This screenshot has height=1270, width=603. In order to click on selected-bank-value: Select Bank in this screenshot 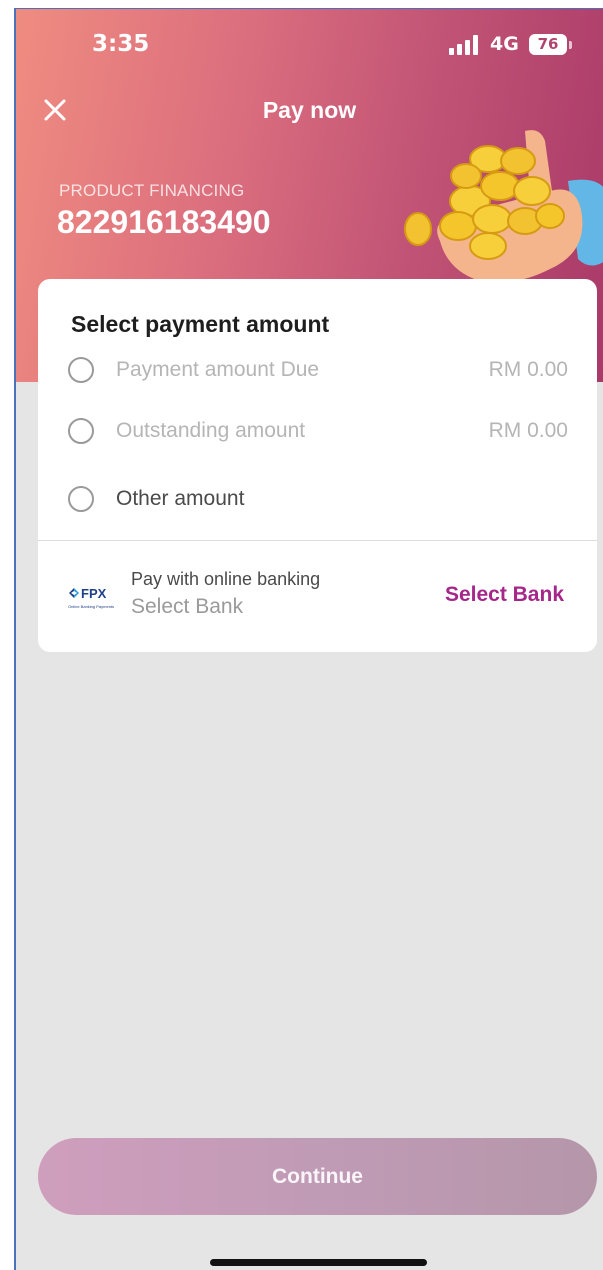, I will do `click(187, 606)`.